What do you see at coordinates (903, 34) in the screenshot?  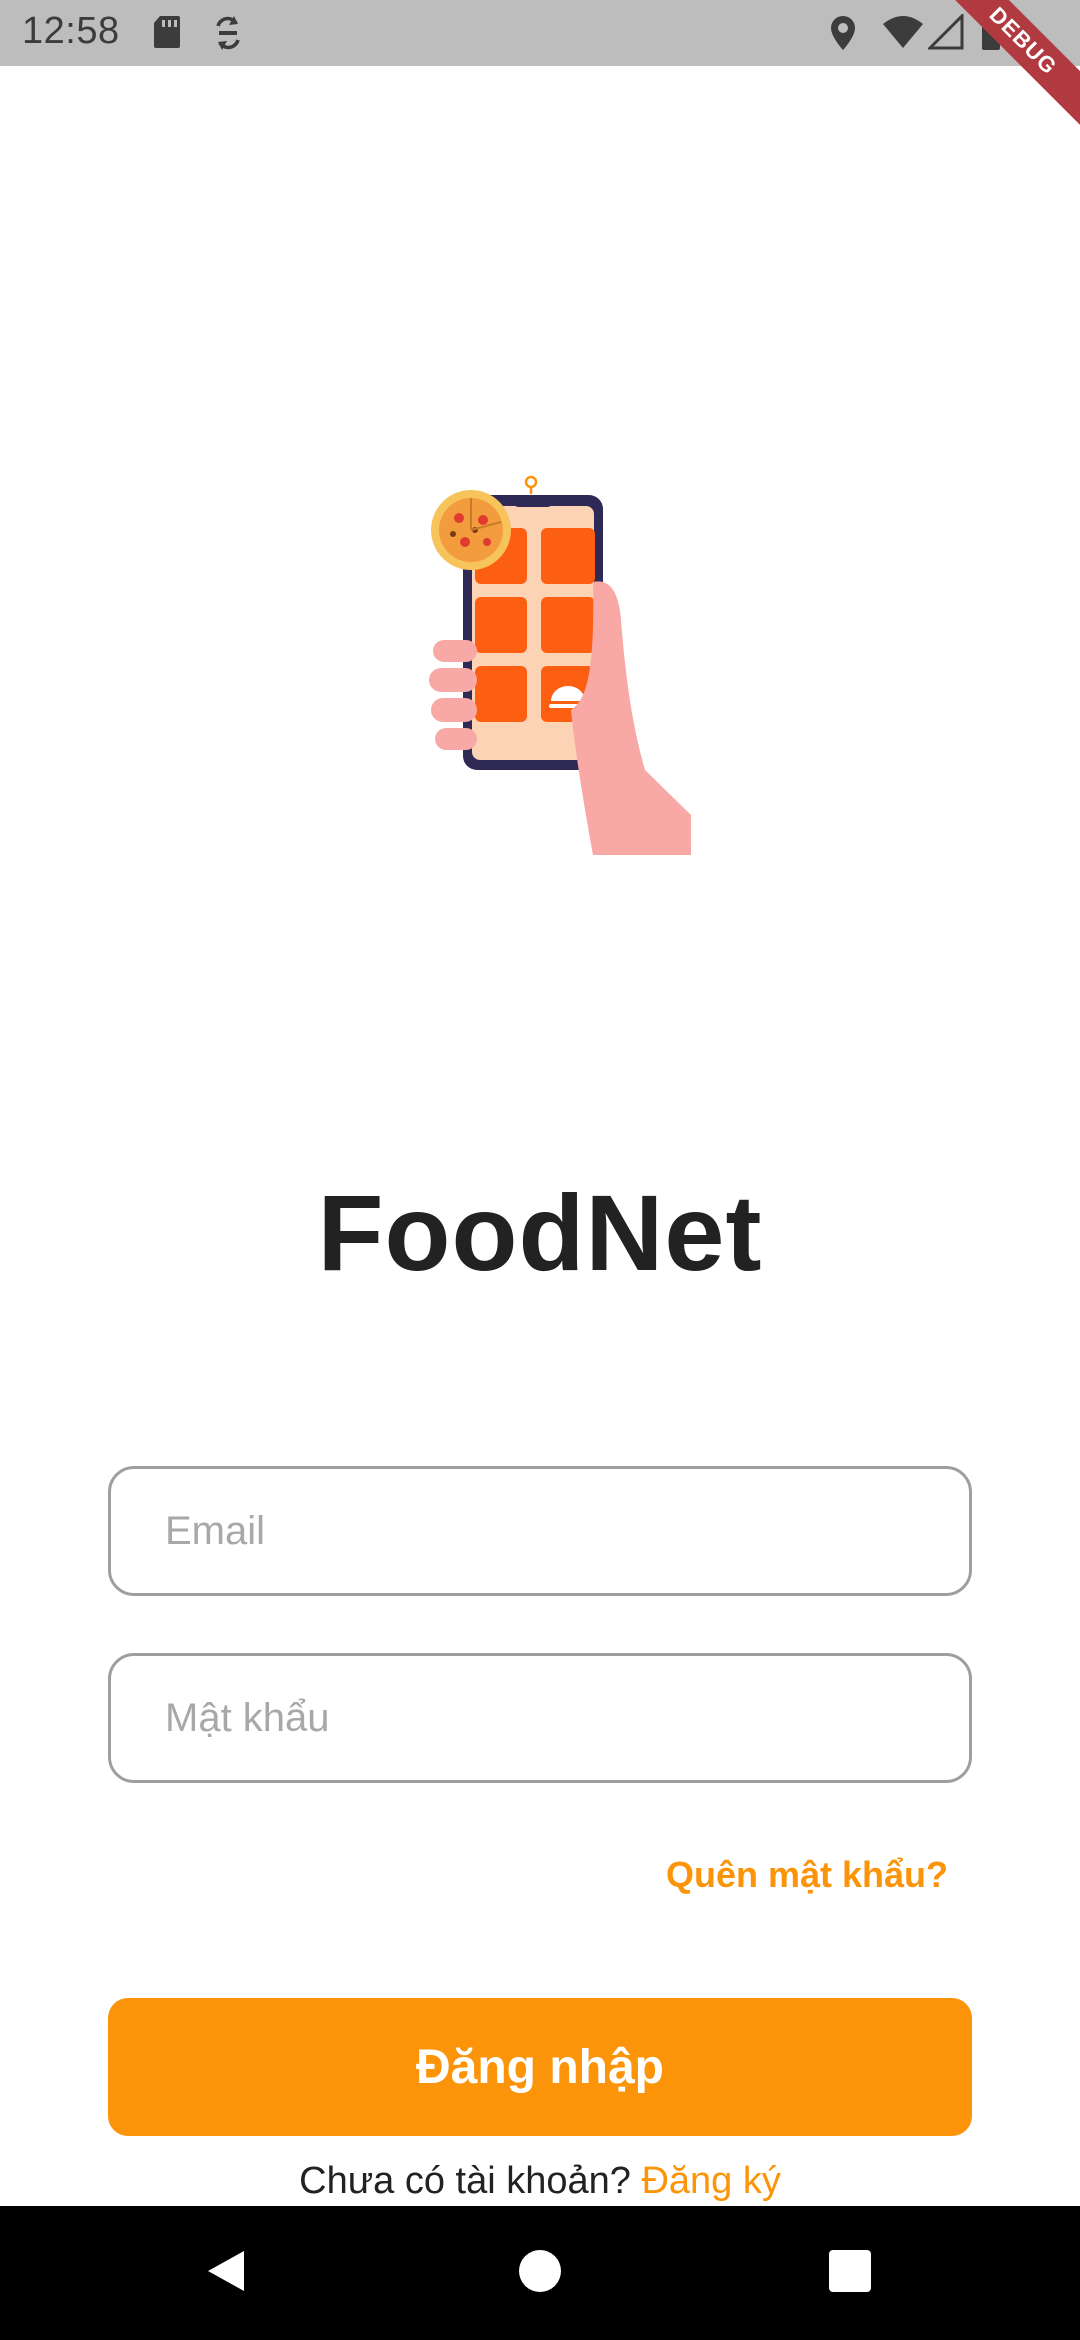 I see `wifi-icon` at bounding box center [903, 34].